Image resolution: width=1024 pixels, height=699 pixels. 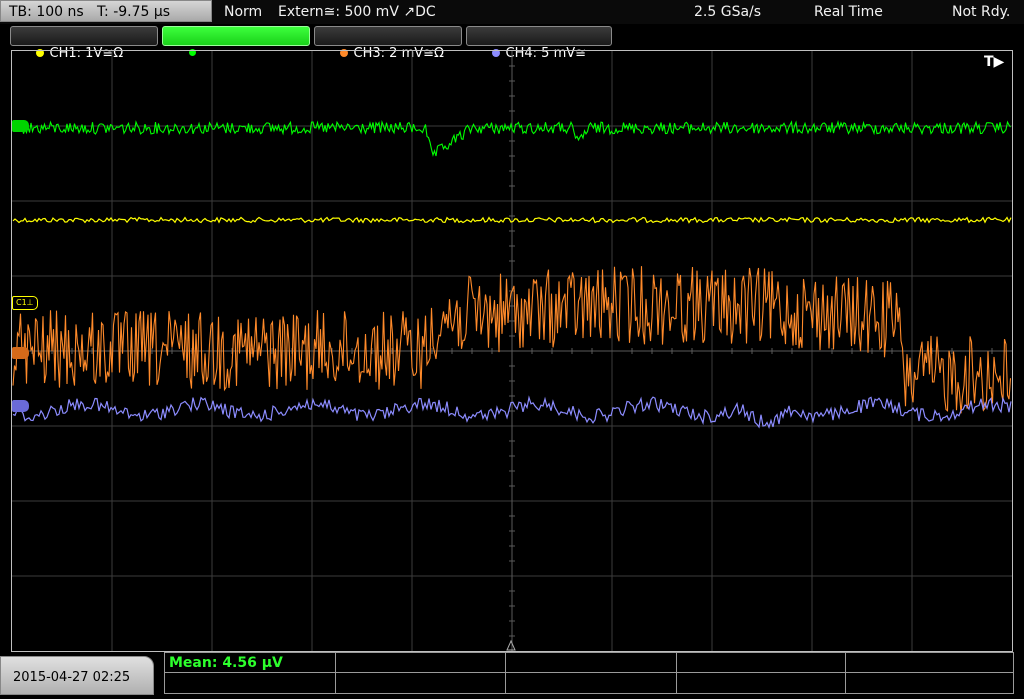 I want to click on ch3-ground-marker: C3, so click(x=20, y=353).